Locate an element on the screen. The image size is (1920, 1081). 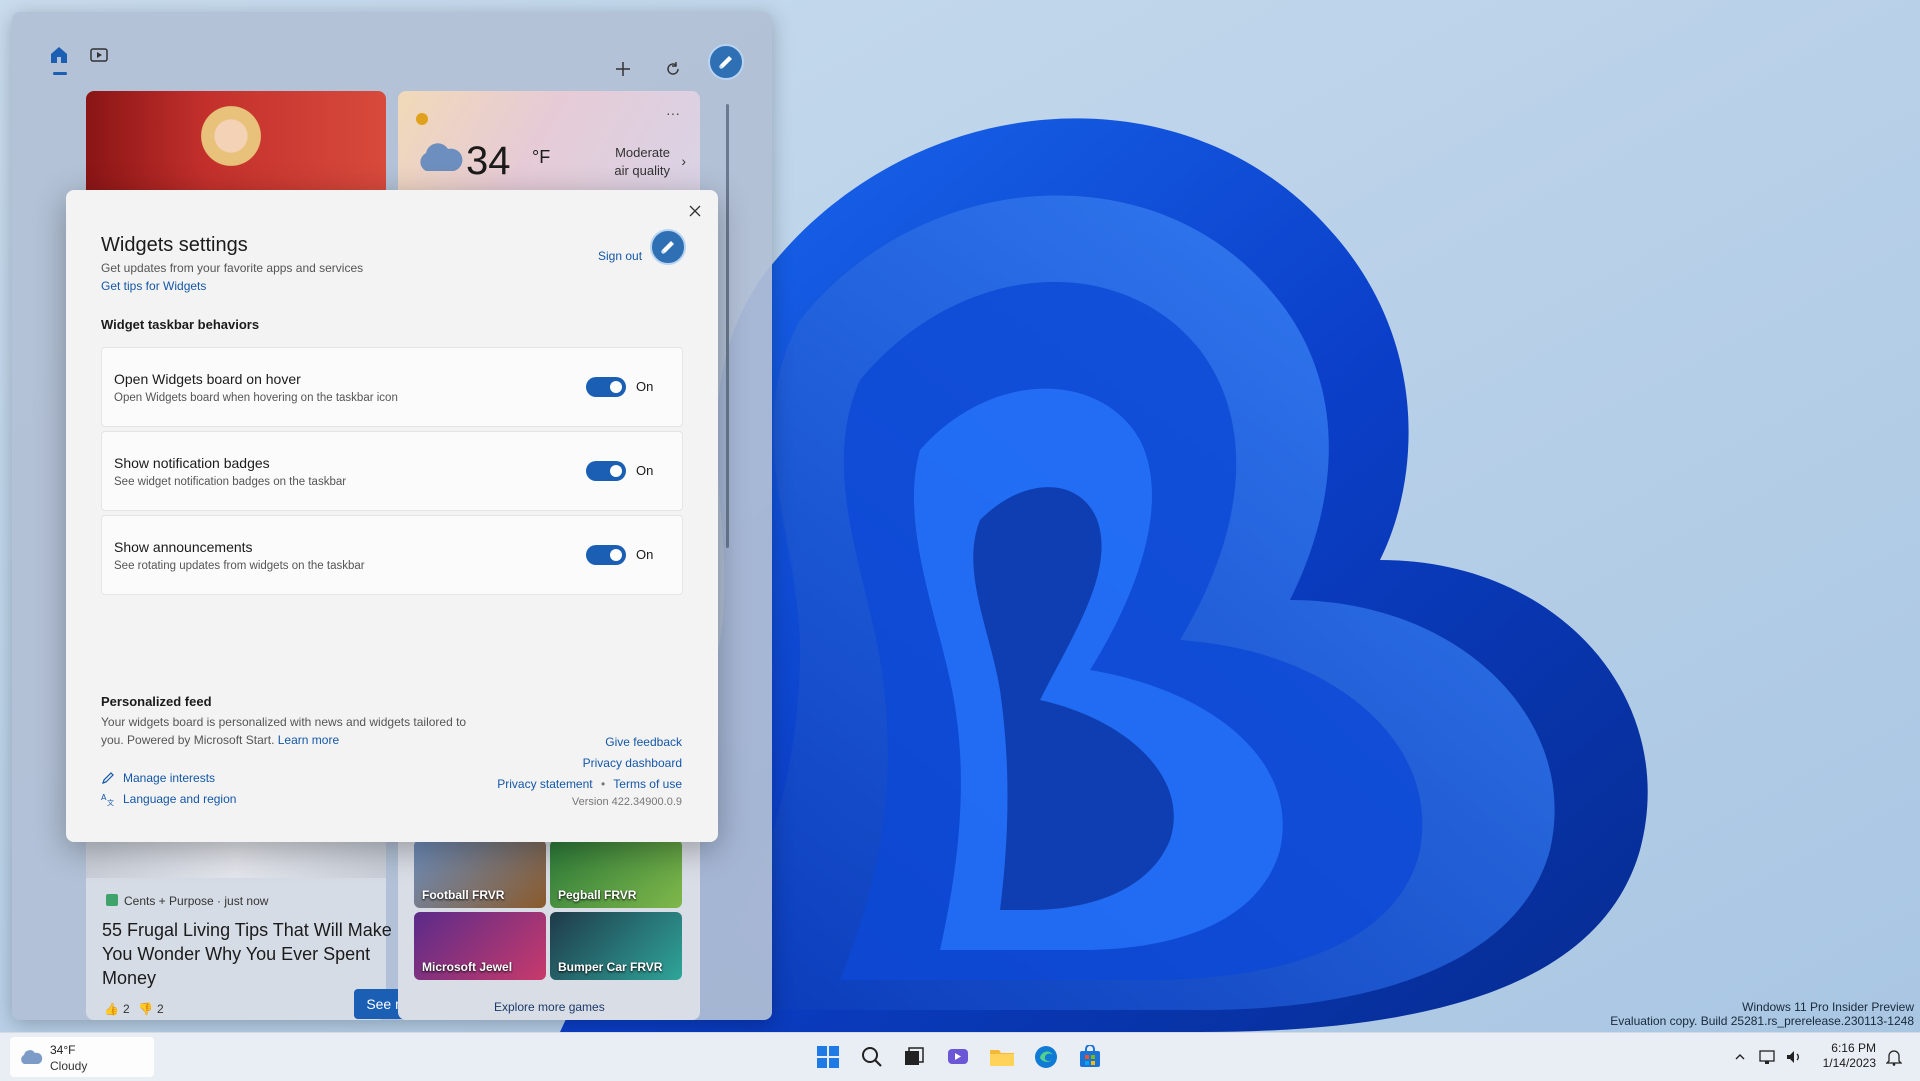
thumbs-down-icon: 👎 is located at coordinates (145, 1009).